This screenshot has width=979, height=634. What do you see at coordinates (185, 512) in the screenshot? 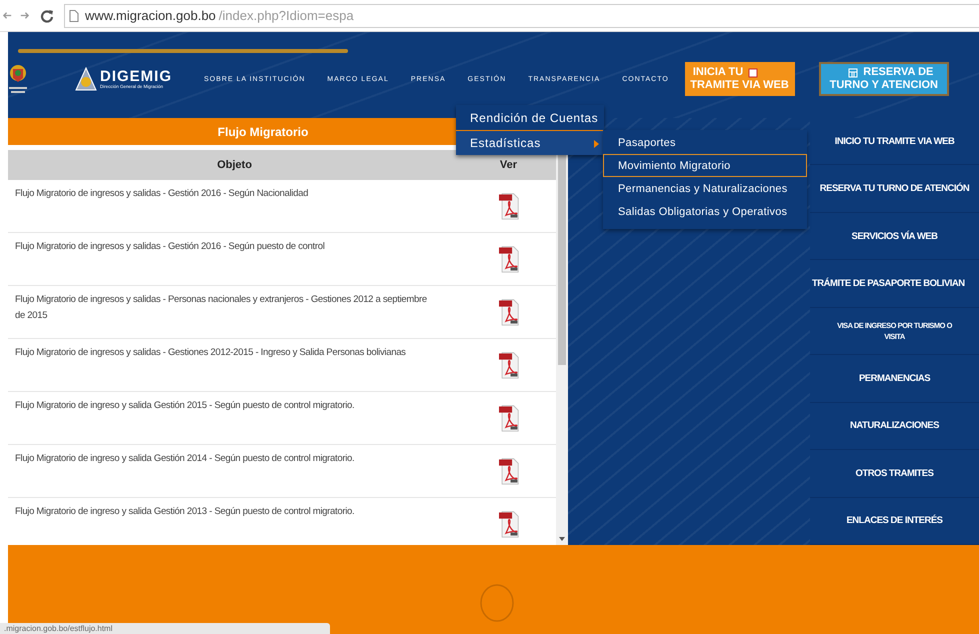
I see `document-title: Flujo Migratorio de ingreso y salida Gestión 2013 - Según puesto de control migratorio.` at bounding box center [185, 512].